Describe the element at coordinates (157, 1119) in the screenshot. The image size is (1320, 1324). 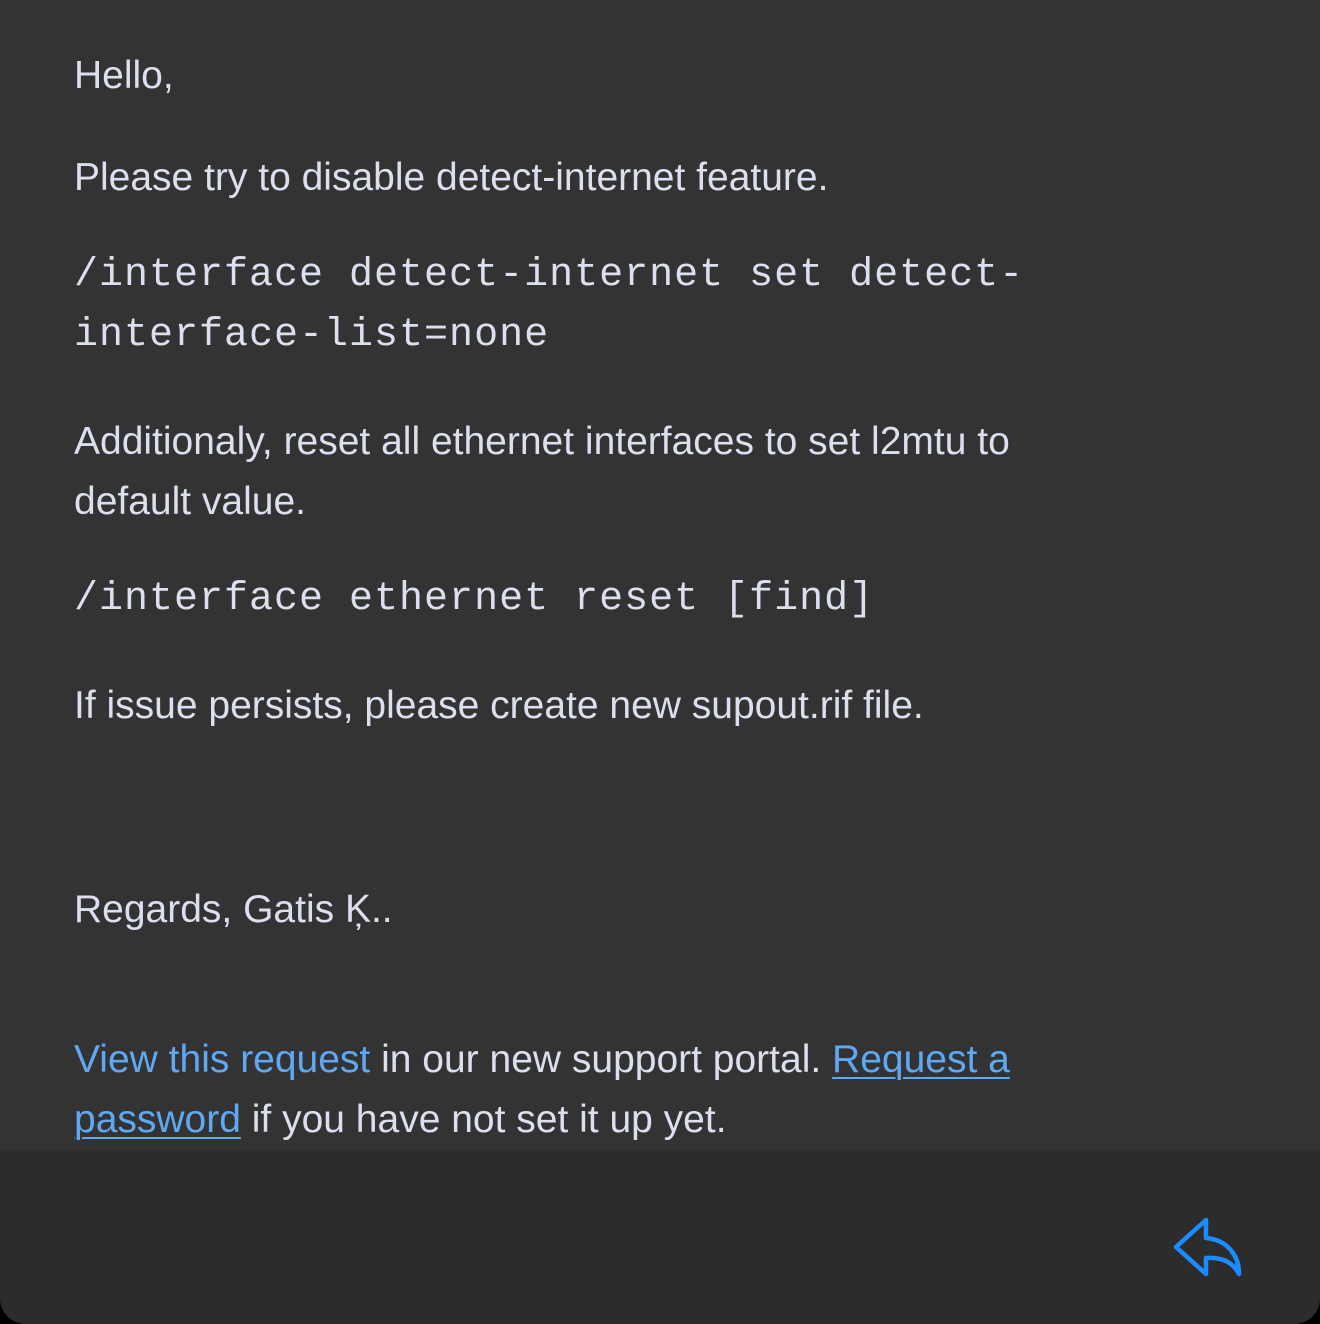
I see `request-password-link-continued: password` at that location.